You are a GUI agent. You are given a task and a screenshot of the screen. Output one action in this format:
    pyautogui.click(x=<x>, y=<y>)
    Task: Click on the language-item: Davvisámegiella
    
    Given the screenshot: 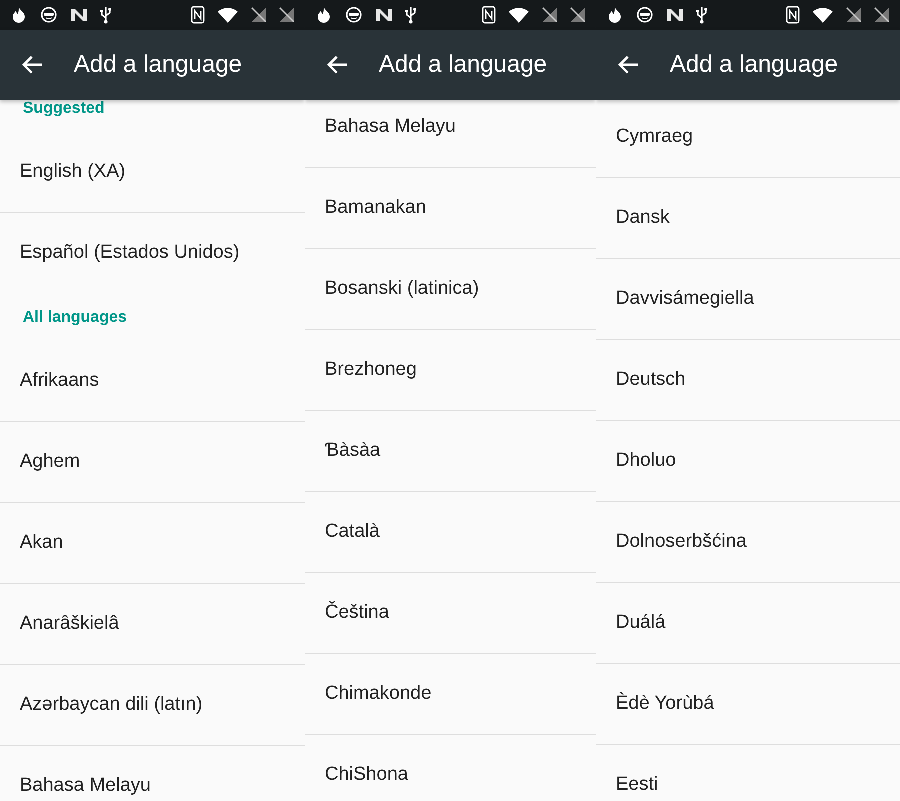 What is the action you would take?
    pyautogui.click(x=748, y=299)
    